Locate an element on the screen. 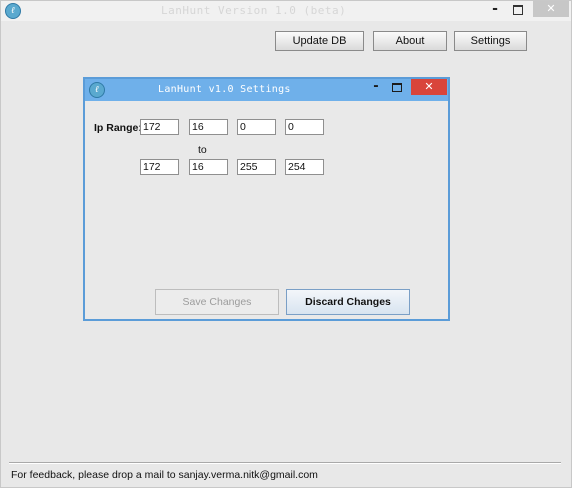 This screenshot has height=488, width=572. dialog-logo-icon: ℓ is located at coordinates (97, 90).